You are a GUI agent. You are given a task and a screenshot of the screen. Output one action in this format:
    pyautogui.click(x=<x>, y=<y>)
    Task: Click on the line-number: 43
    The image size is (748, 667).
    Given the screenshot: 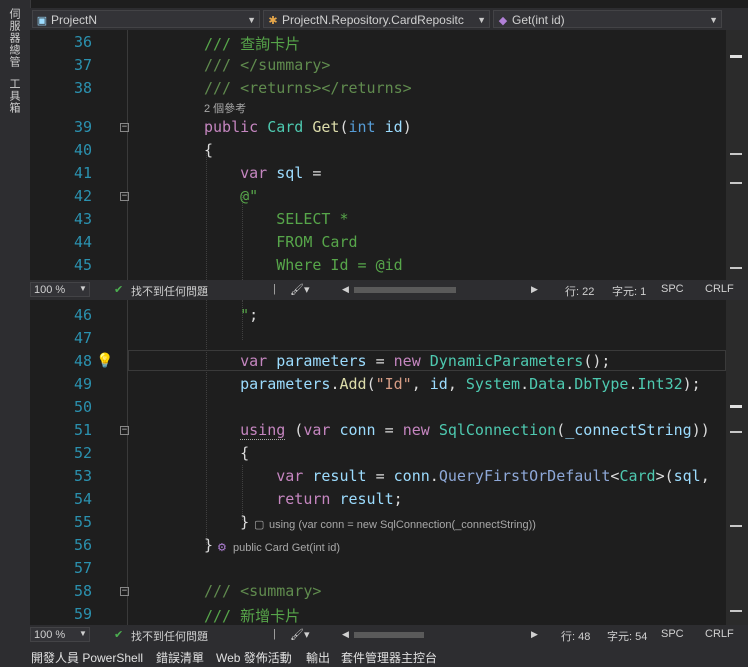 What is the action you would take?
    pyautogui.click(x=82, y=219)
    